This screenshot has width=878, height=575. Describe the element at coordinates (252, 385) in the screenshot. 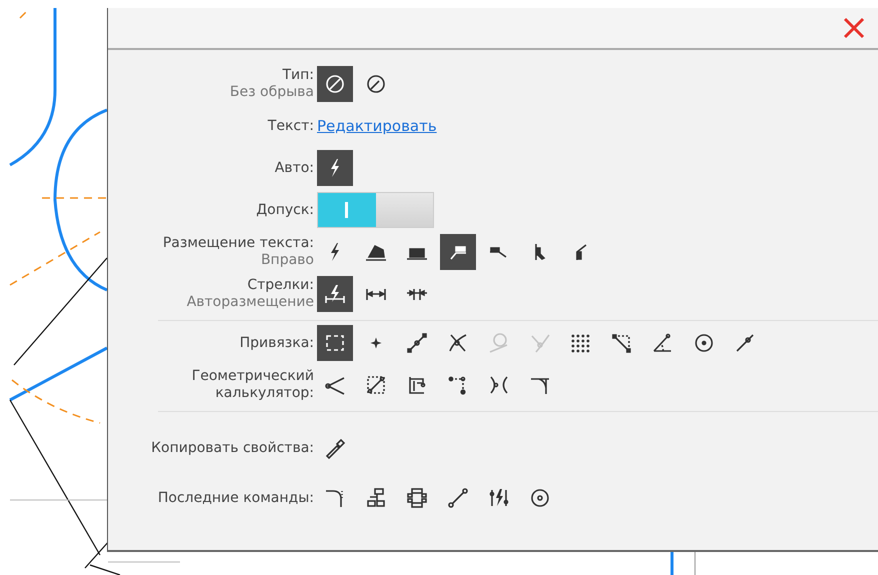

I see `property-label: Геометрический калькулятор:` at that location.